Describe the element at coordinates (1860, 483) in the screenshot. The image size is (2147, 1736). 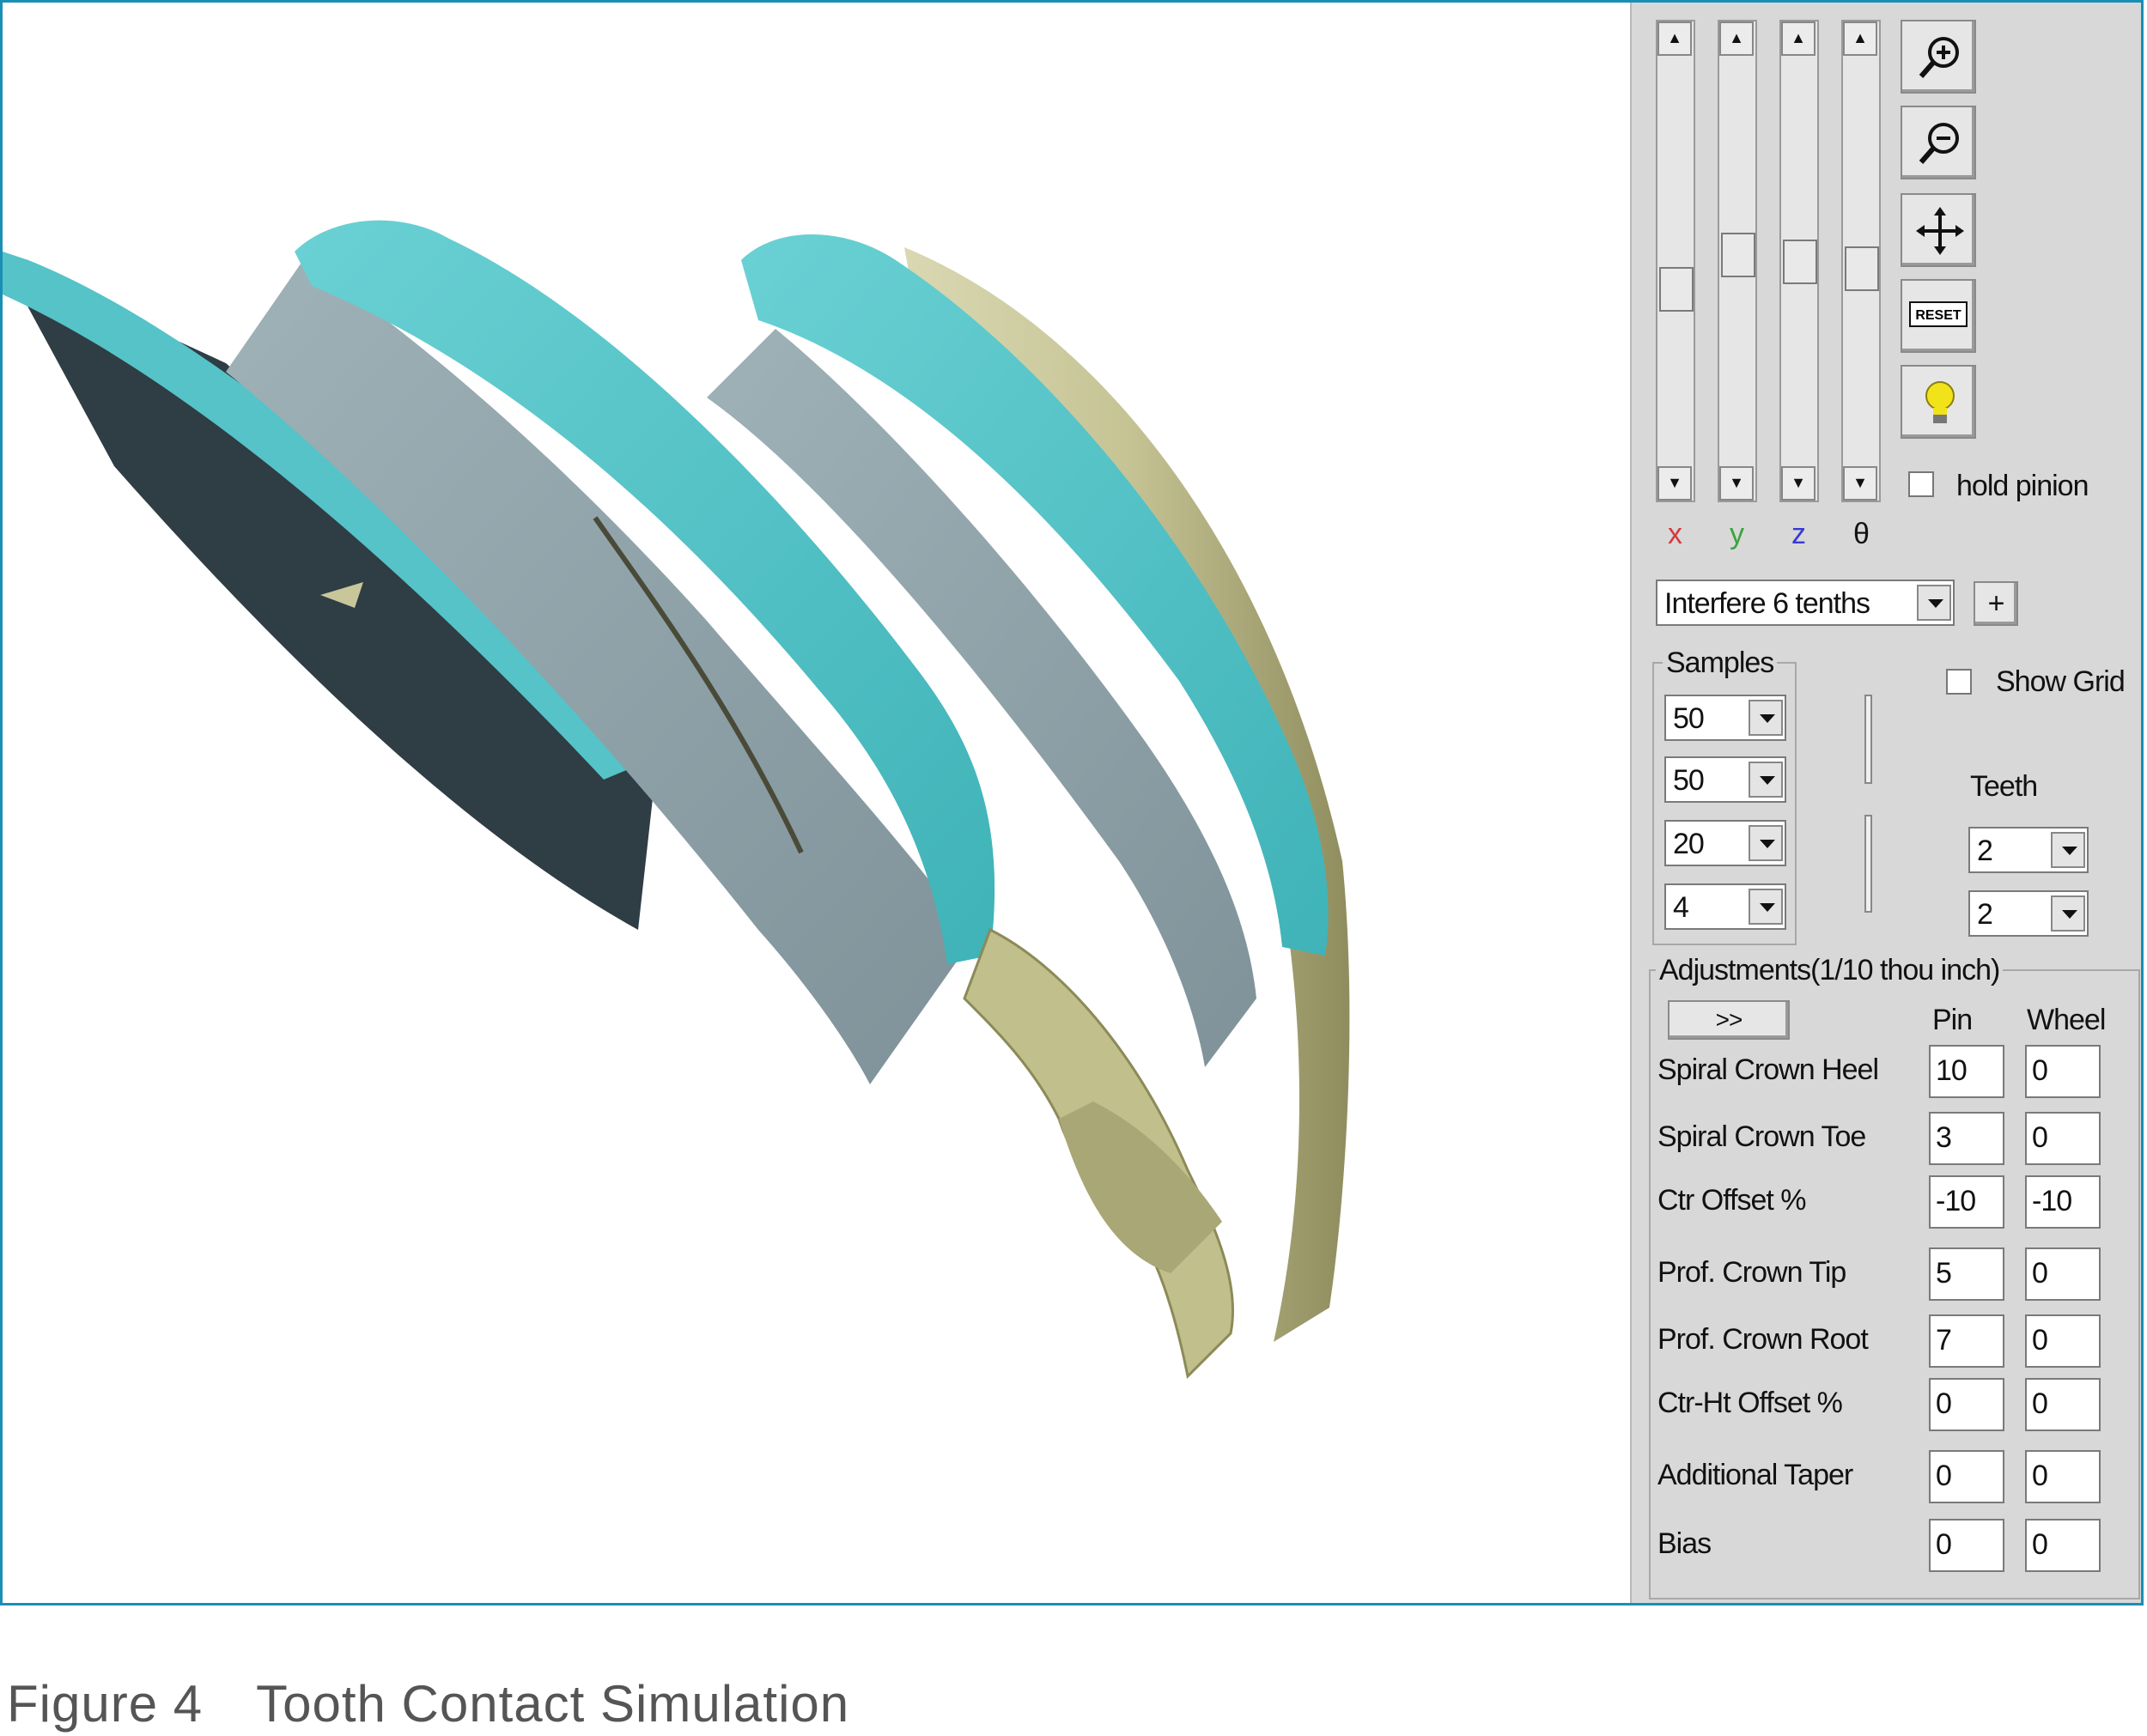
I see `slider-theta-down-button: ▼` at that location.